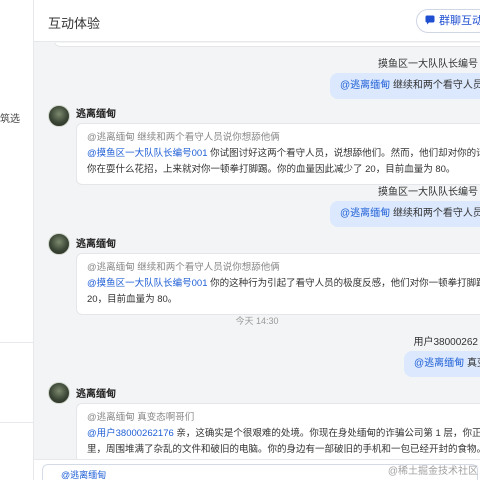  What do you see at coordinates (10, 117) in the screenshot?
I see `left-panel-label: 筑选` at bounding box center [10, 117].